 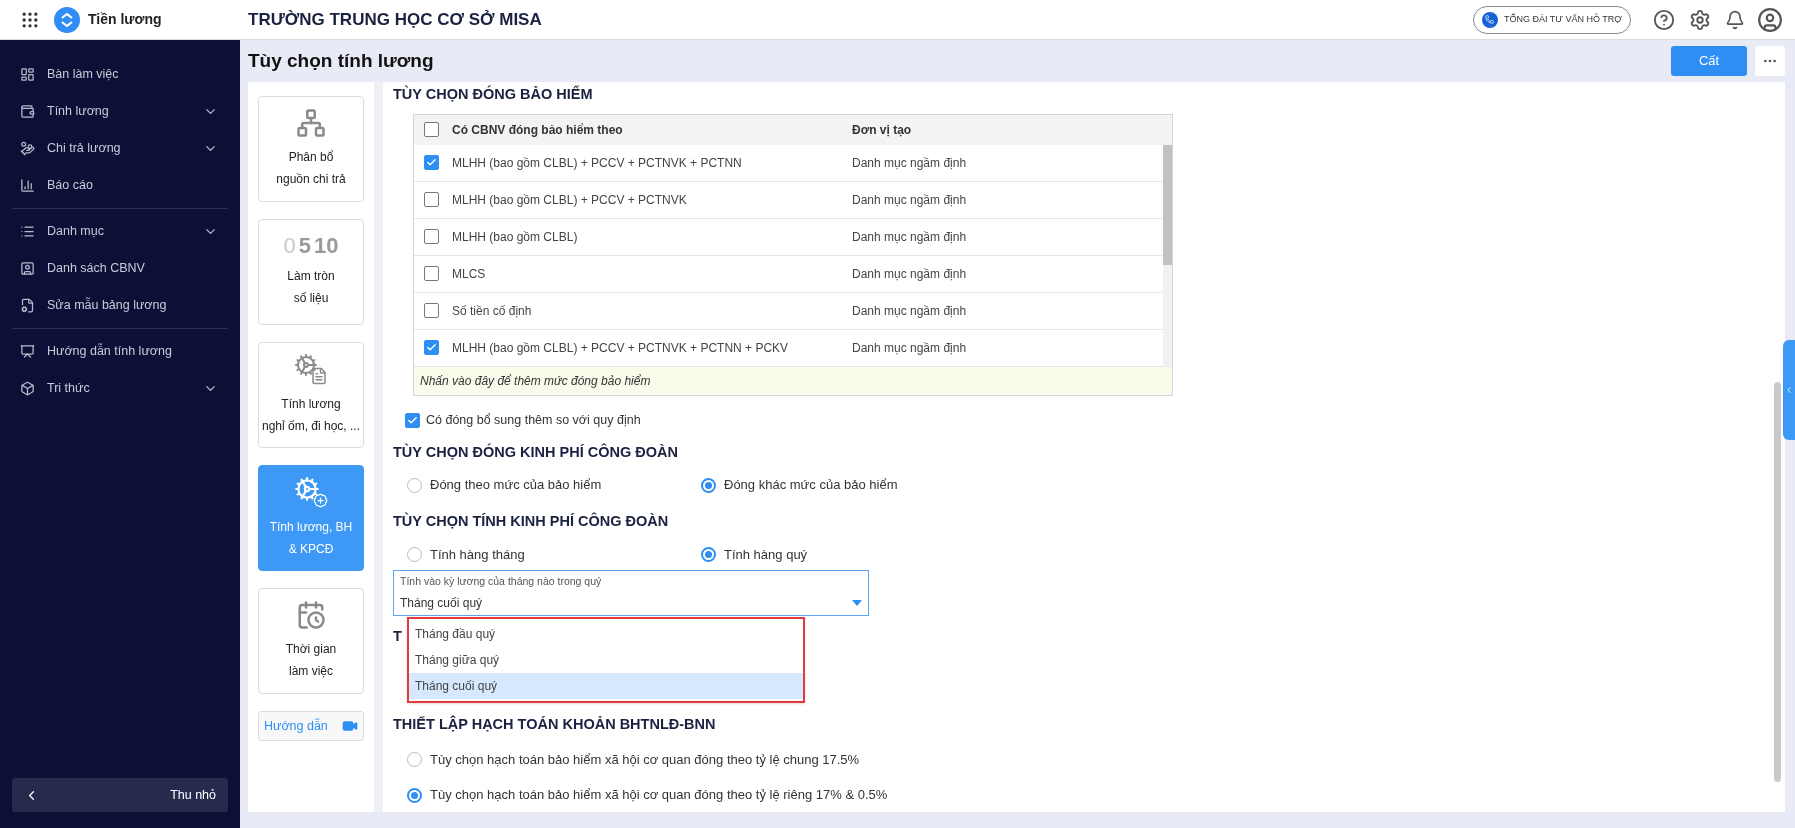 What do you see at coordinates (1700, 19) in the screenshot?
I see `settings-icon` at bounding box center [1700, 19].